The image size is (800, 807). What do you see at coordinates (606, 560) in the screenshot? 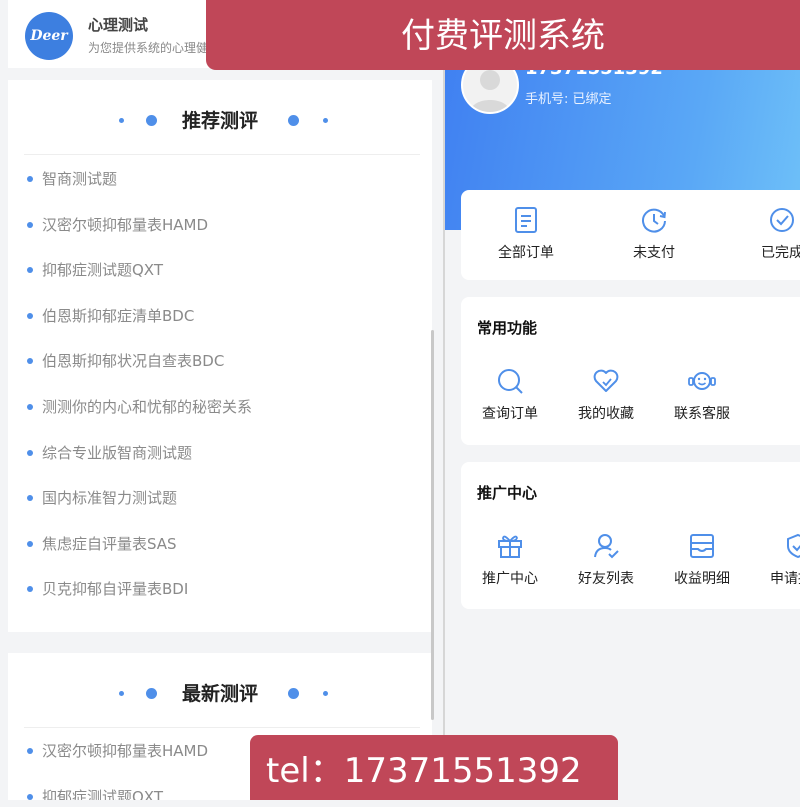
I see `friends-list-button: 好友列表` at bounding box center [606, 560].